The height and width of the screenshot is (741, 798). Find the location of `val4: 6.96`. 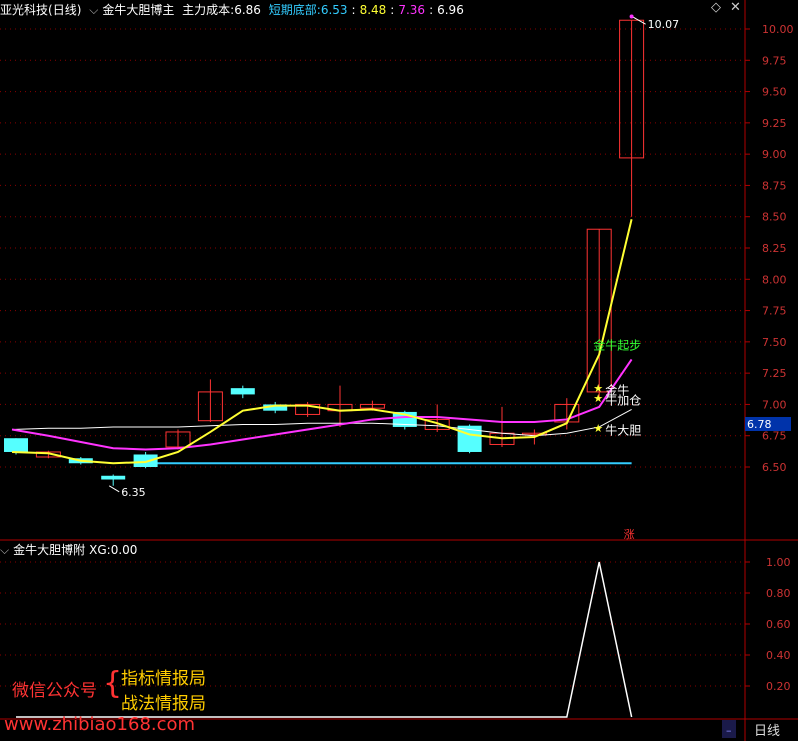

val4: 6.96 is located at coordinates (450, 10).